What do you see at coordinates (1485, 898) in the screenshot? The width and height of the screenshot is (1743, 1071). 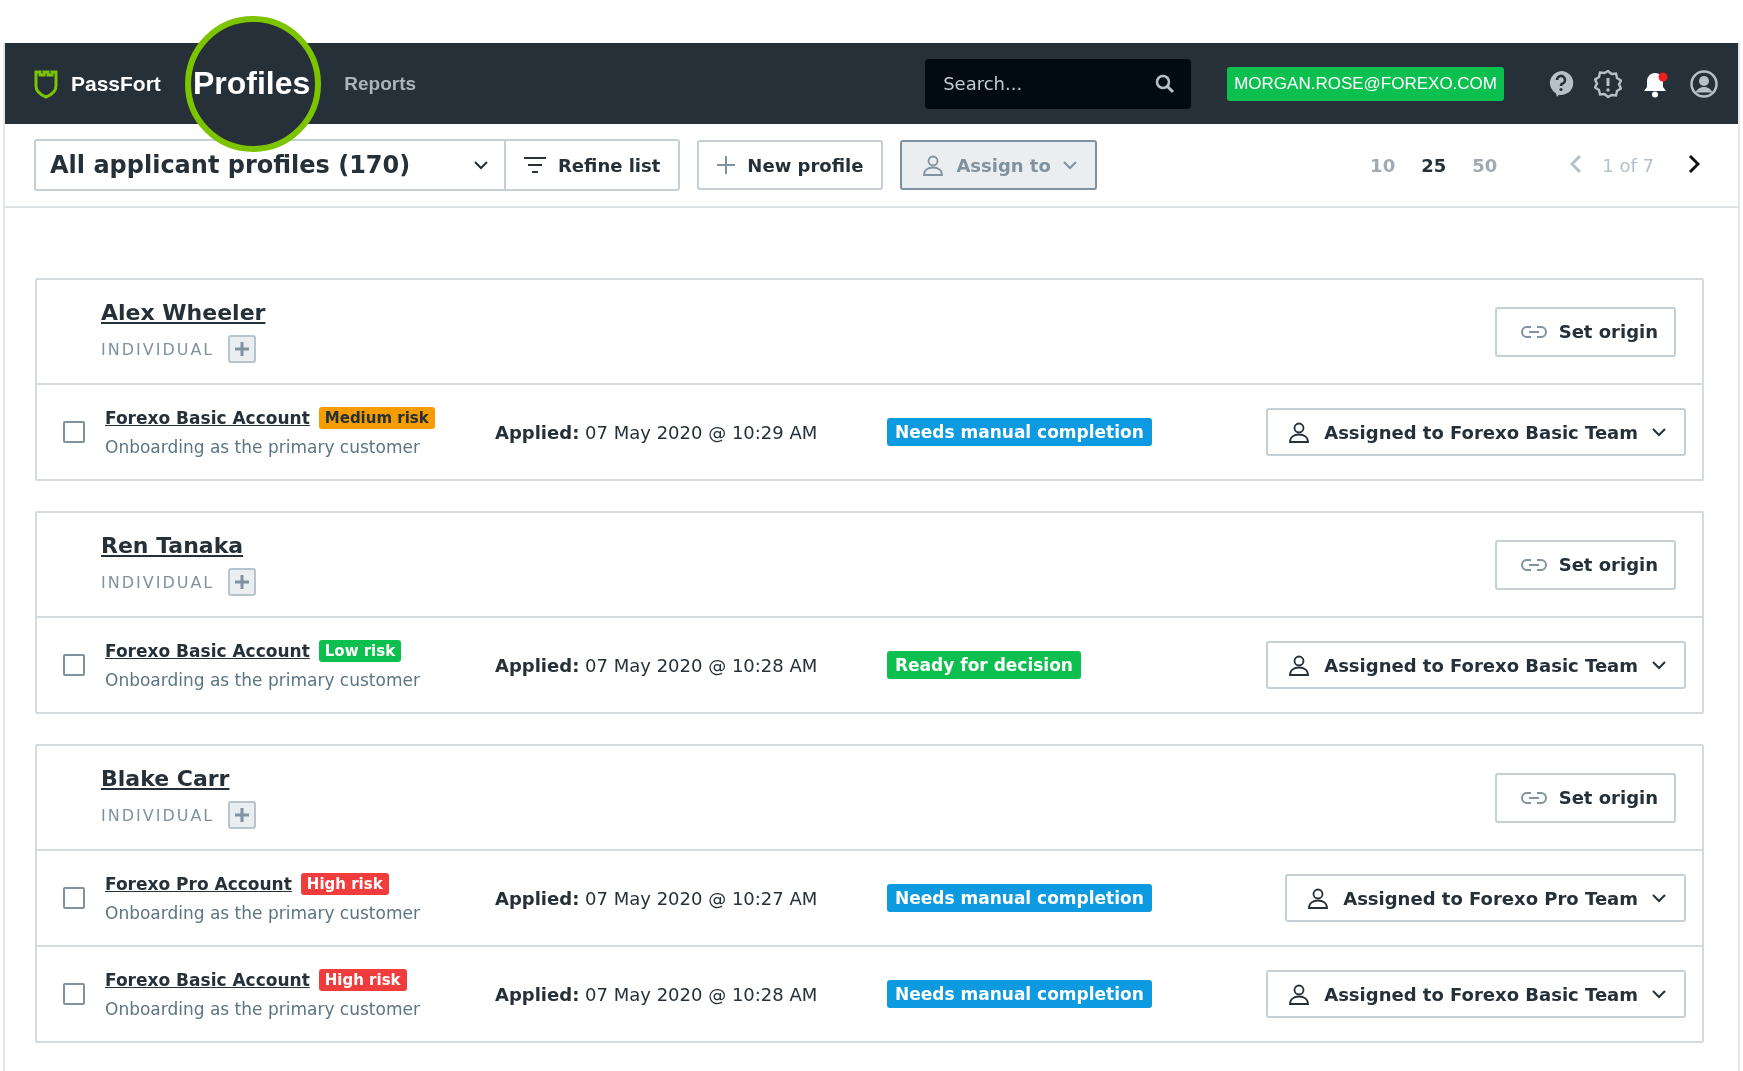 I see `assignee-dropdown: Assigned to Forexo Pro Team` at bounding box center [1485, 898].